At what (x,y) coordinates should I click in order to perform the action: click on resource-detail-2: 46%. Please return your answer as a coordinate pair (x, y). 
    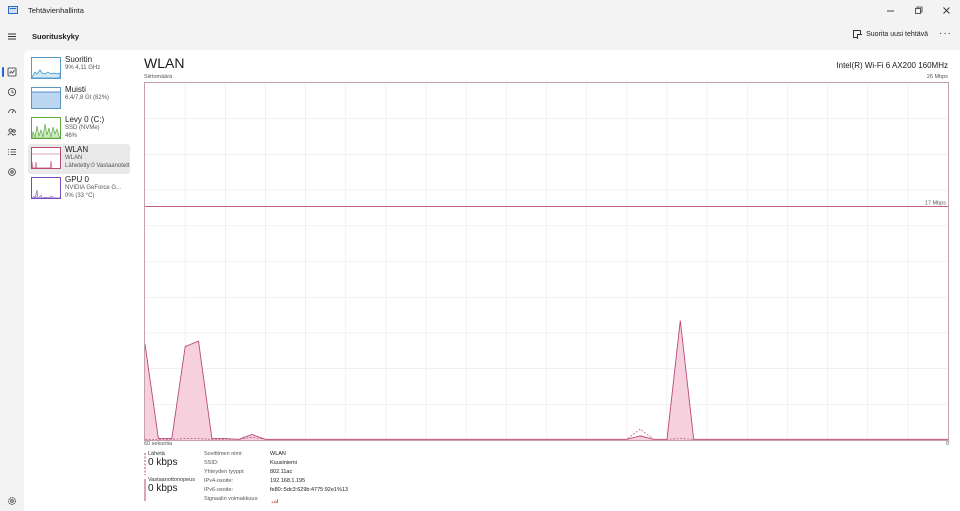
    Looking at the image, I should click on (71, 135).